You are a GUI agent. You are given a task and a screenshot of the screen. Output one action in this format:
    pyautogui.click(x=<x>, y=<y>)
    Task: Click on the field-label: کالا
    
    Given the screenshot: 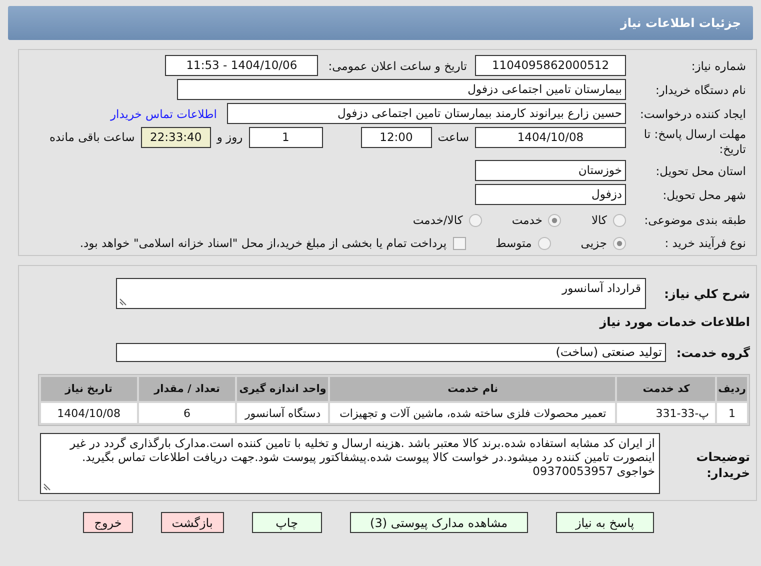 What is the action you would take?
    pyautogui.click(x=599, y=220)
    